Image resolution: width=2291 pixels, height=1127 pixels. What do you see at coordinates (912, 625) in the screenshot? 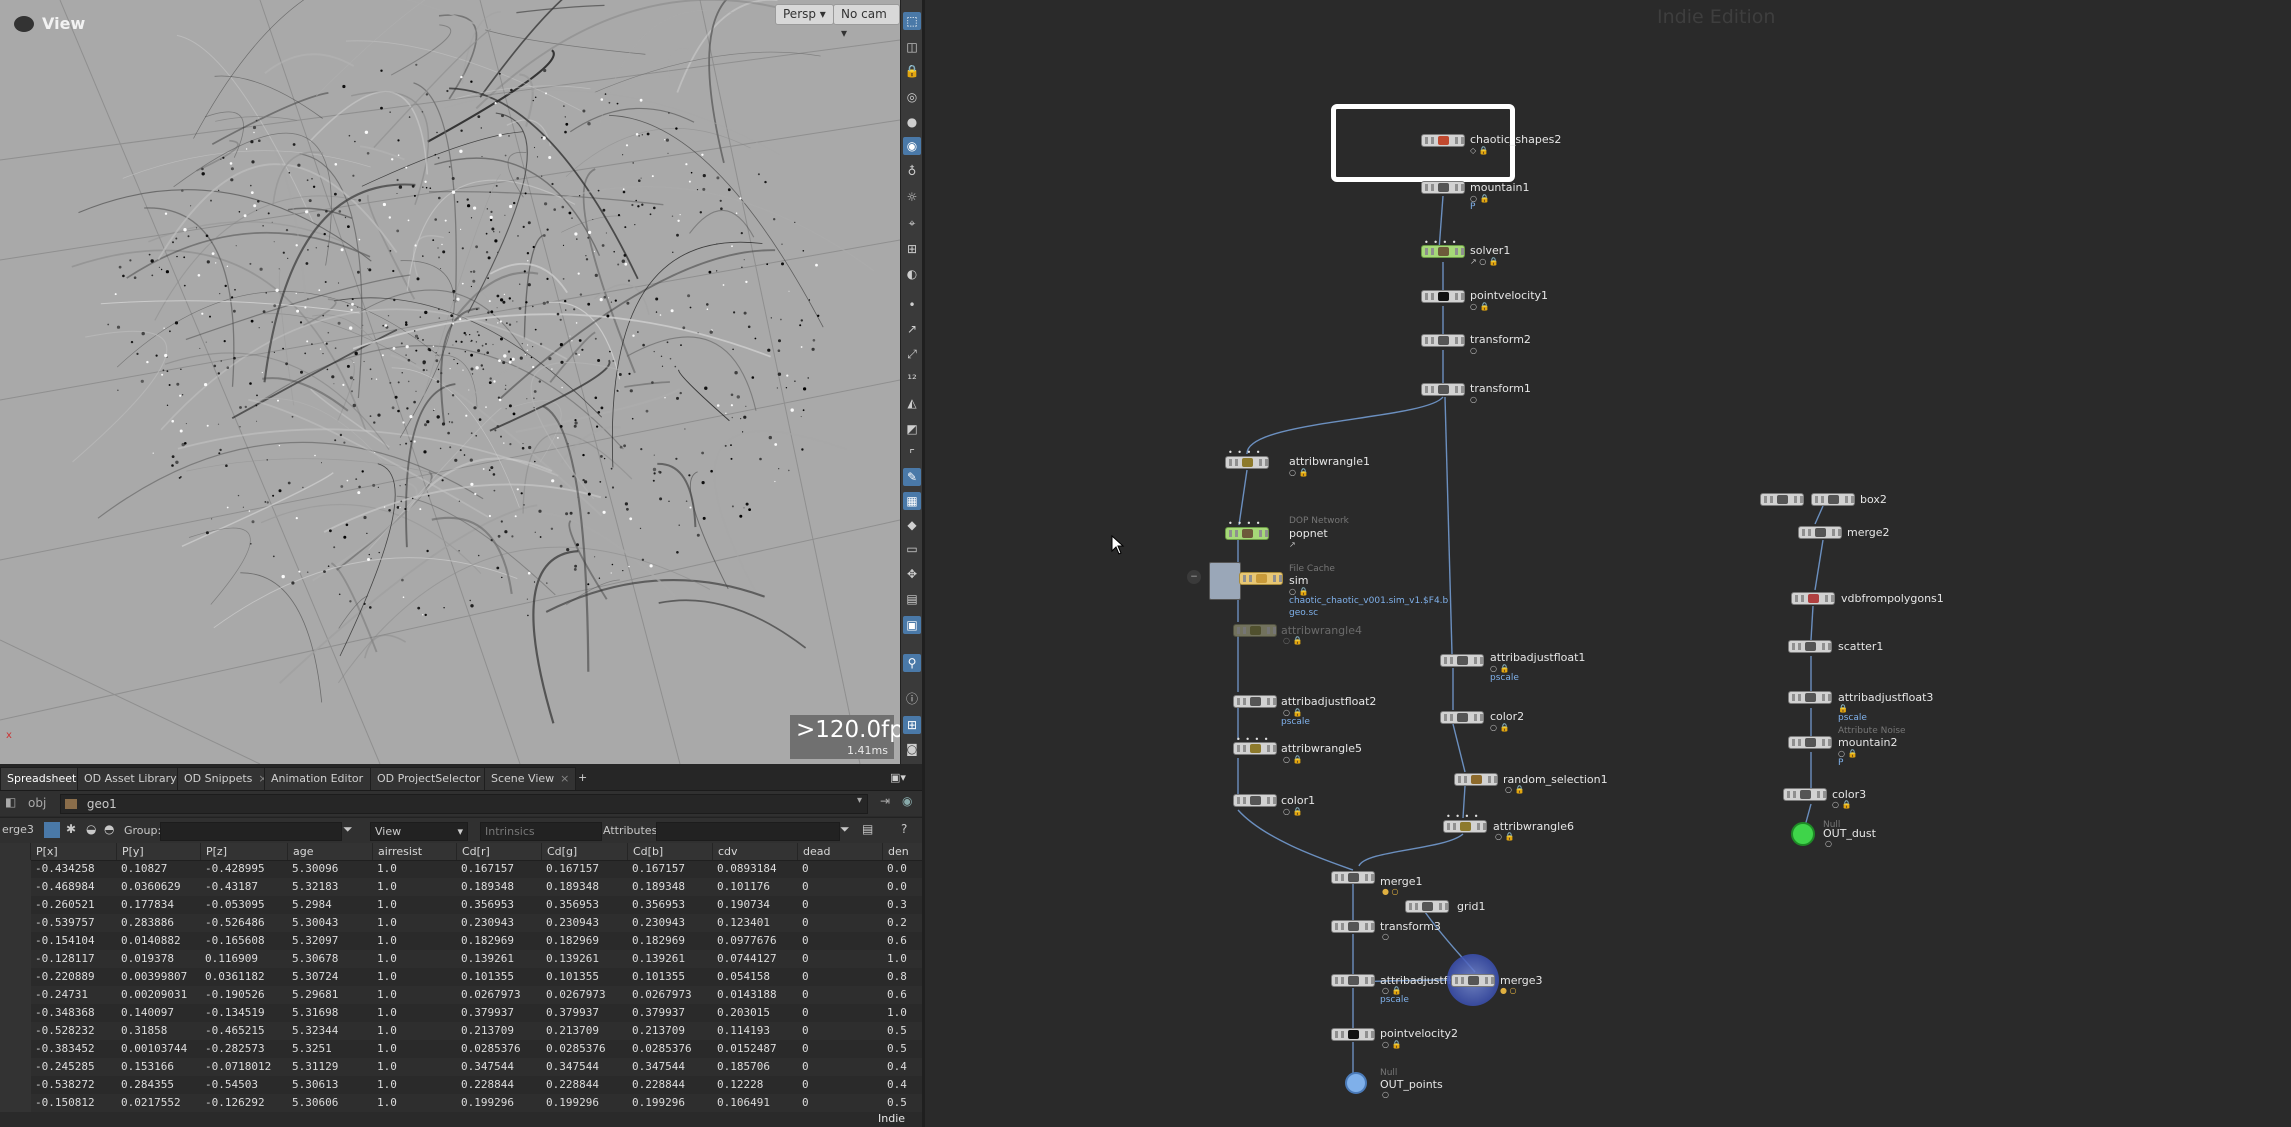
I see `capture-icon: ▣` at bounding box center [912, 625].